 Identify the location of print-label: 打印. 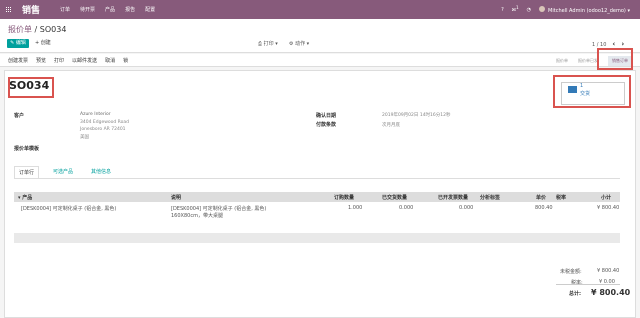
(268, 44).